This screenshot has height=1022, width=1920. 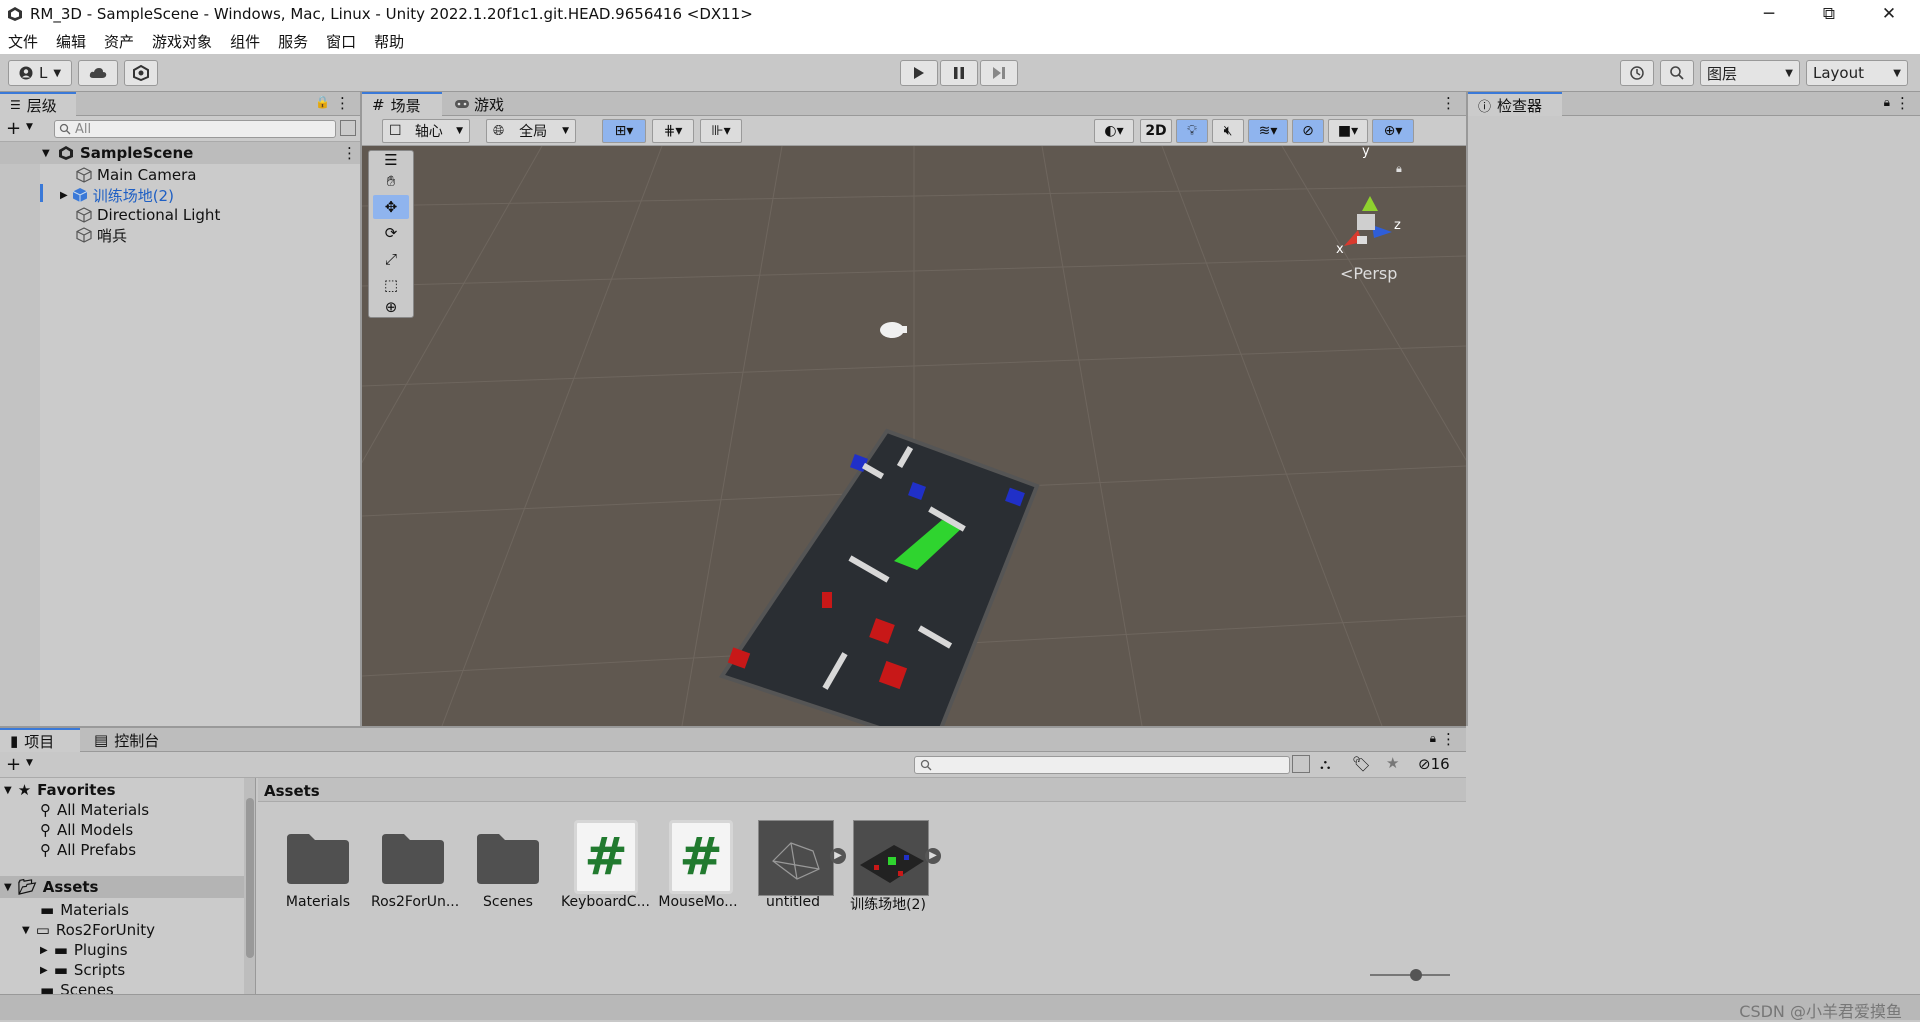 What do you see at coordinates (919, 73) in the screenshot?
I see `play-button` at bounding box center [919, 73].